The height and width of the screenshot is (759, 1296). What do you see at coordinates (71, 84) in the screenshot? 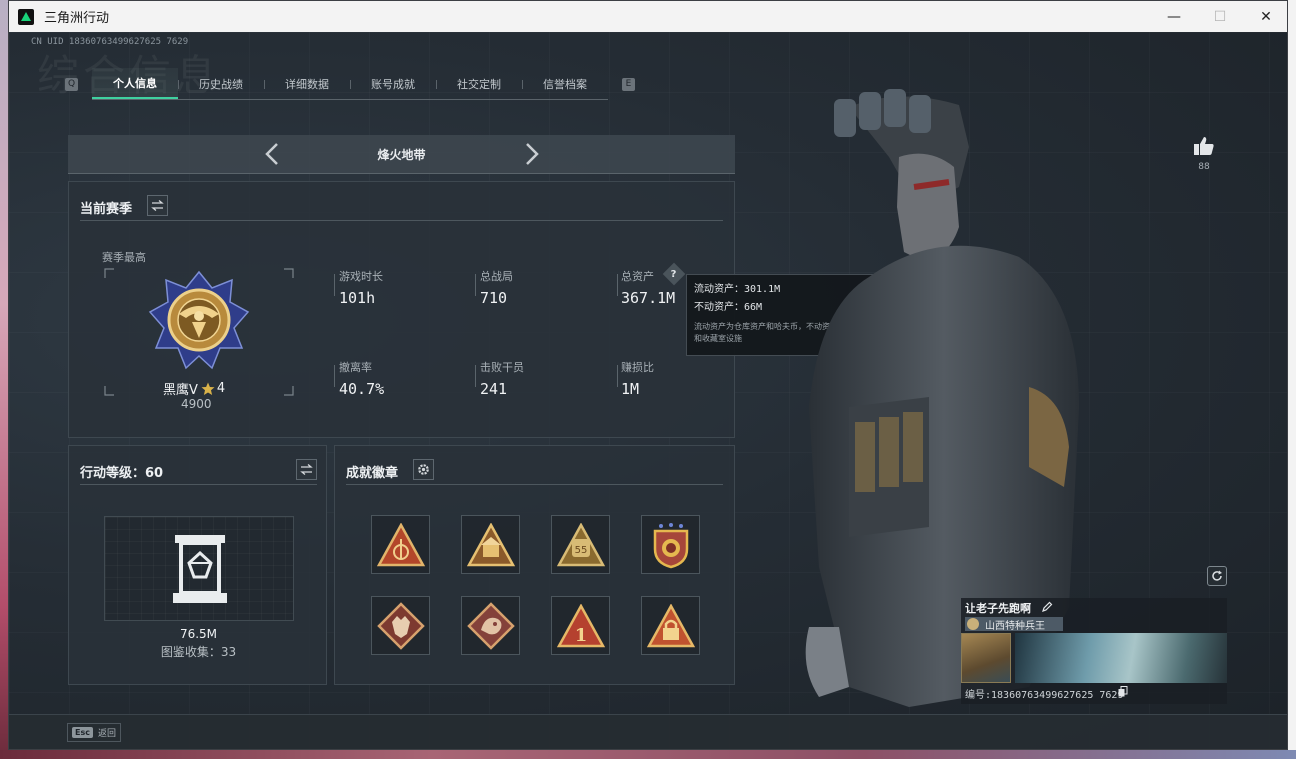
I see `prev-tab-key: Q` at bounding box center [71, 84].